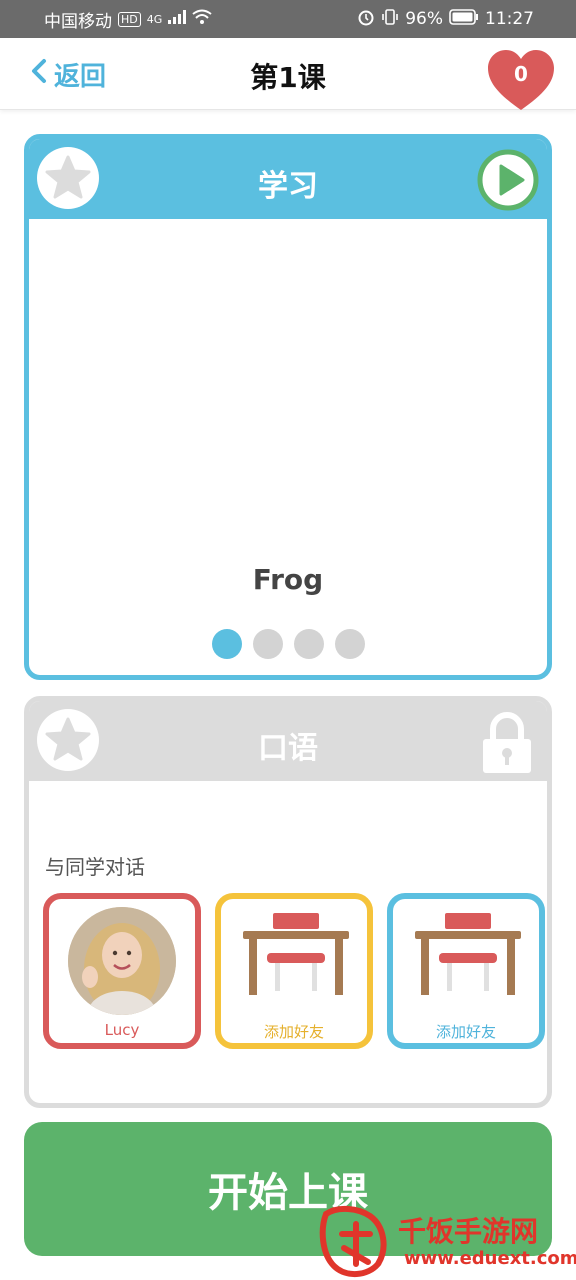  I want to click on status-left: 中国移动 HD 4G, so click(128, 19).